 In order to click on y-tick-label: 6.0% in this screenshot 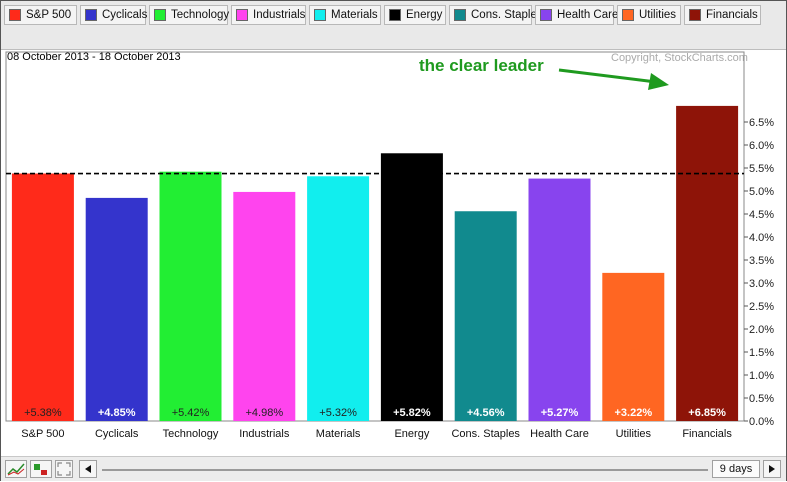, I will do `click(761, 146)`.